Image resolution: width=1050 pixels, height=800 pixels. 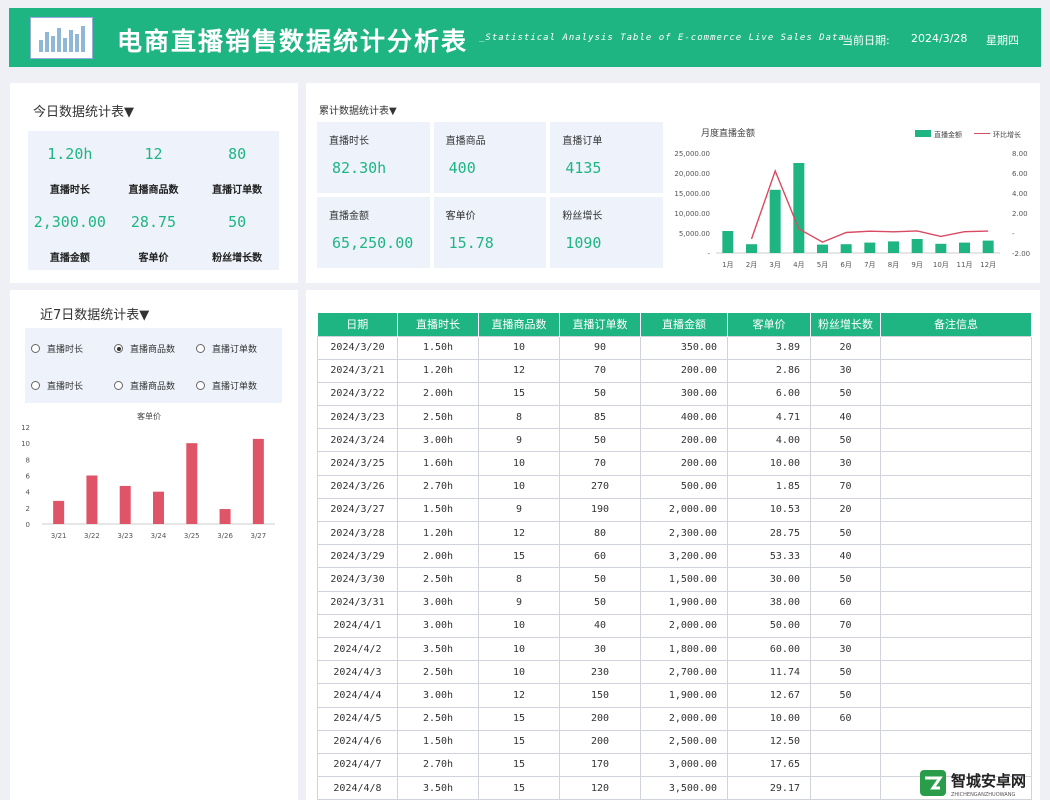 I want to click on table-cell: 15, so click(x=519, y=765).